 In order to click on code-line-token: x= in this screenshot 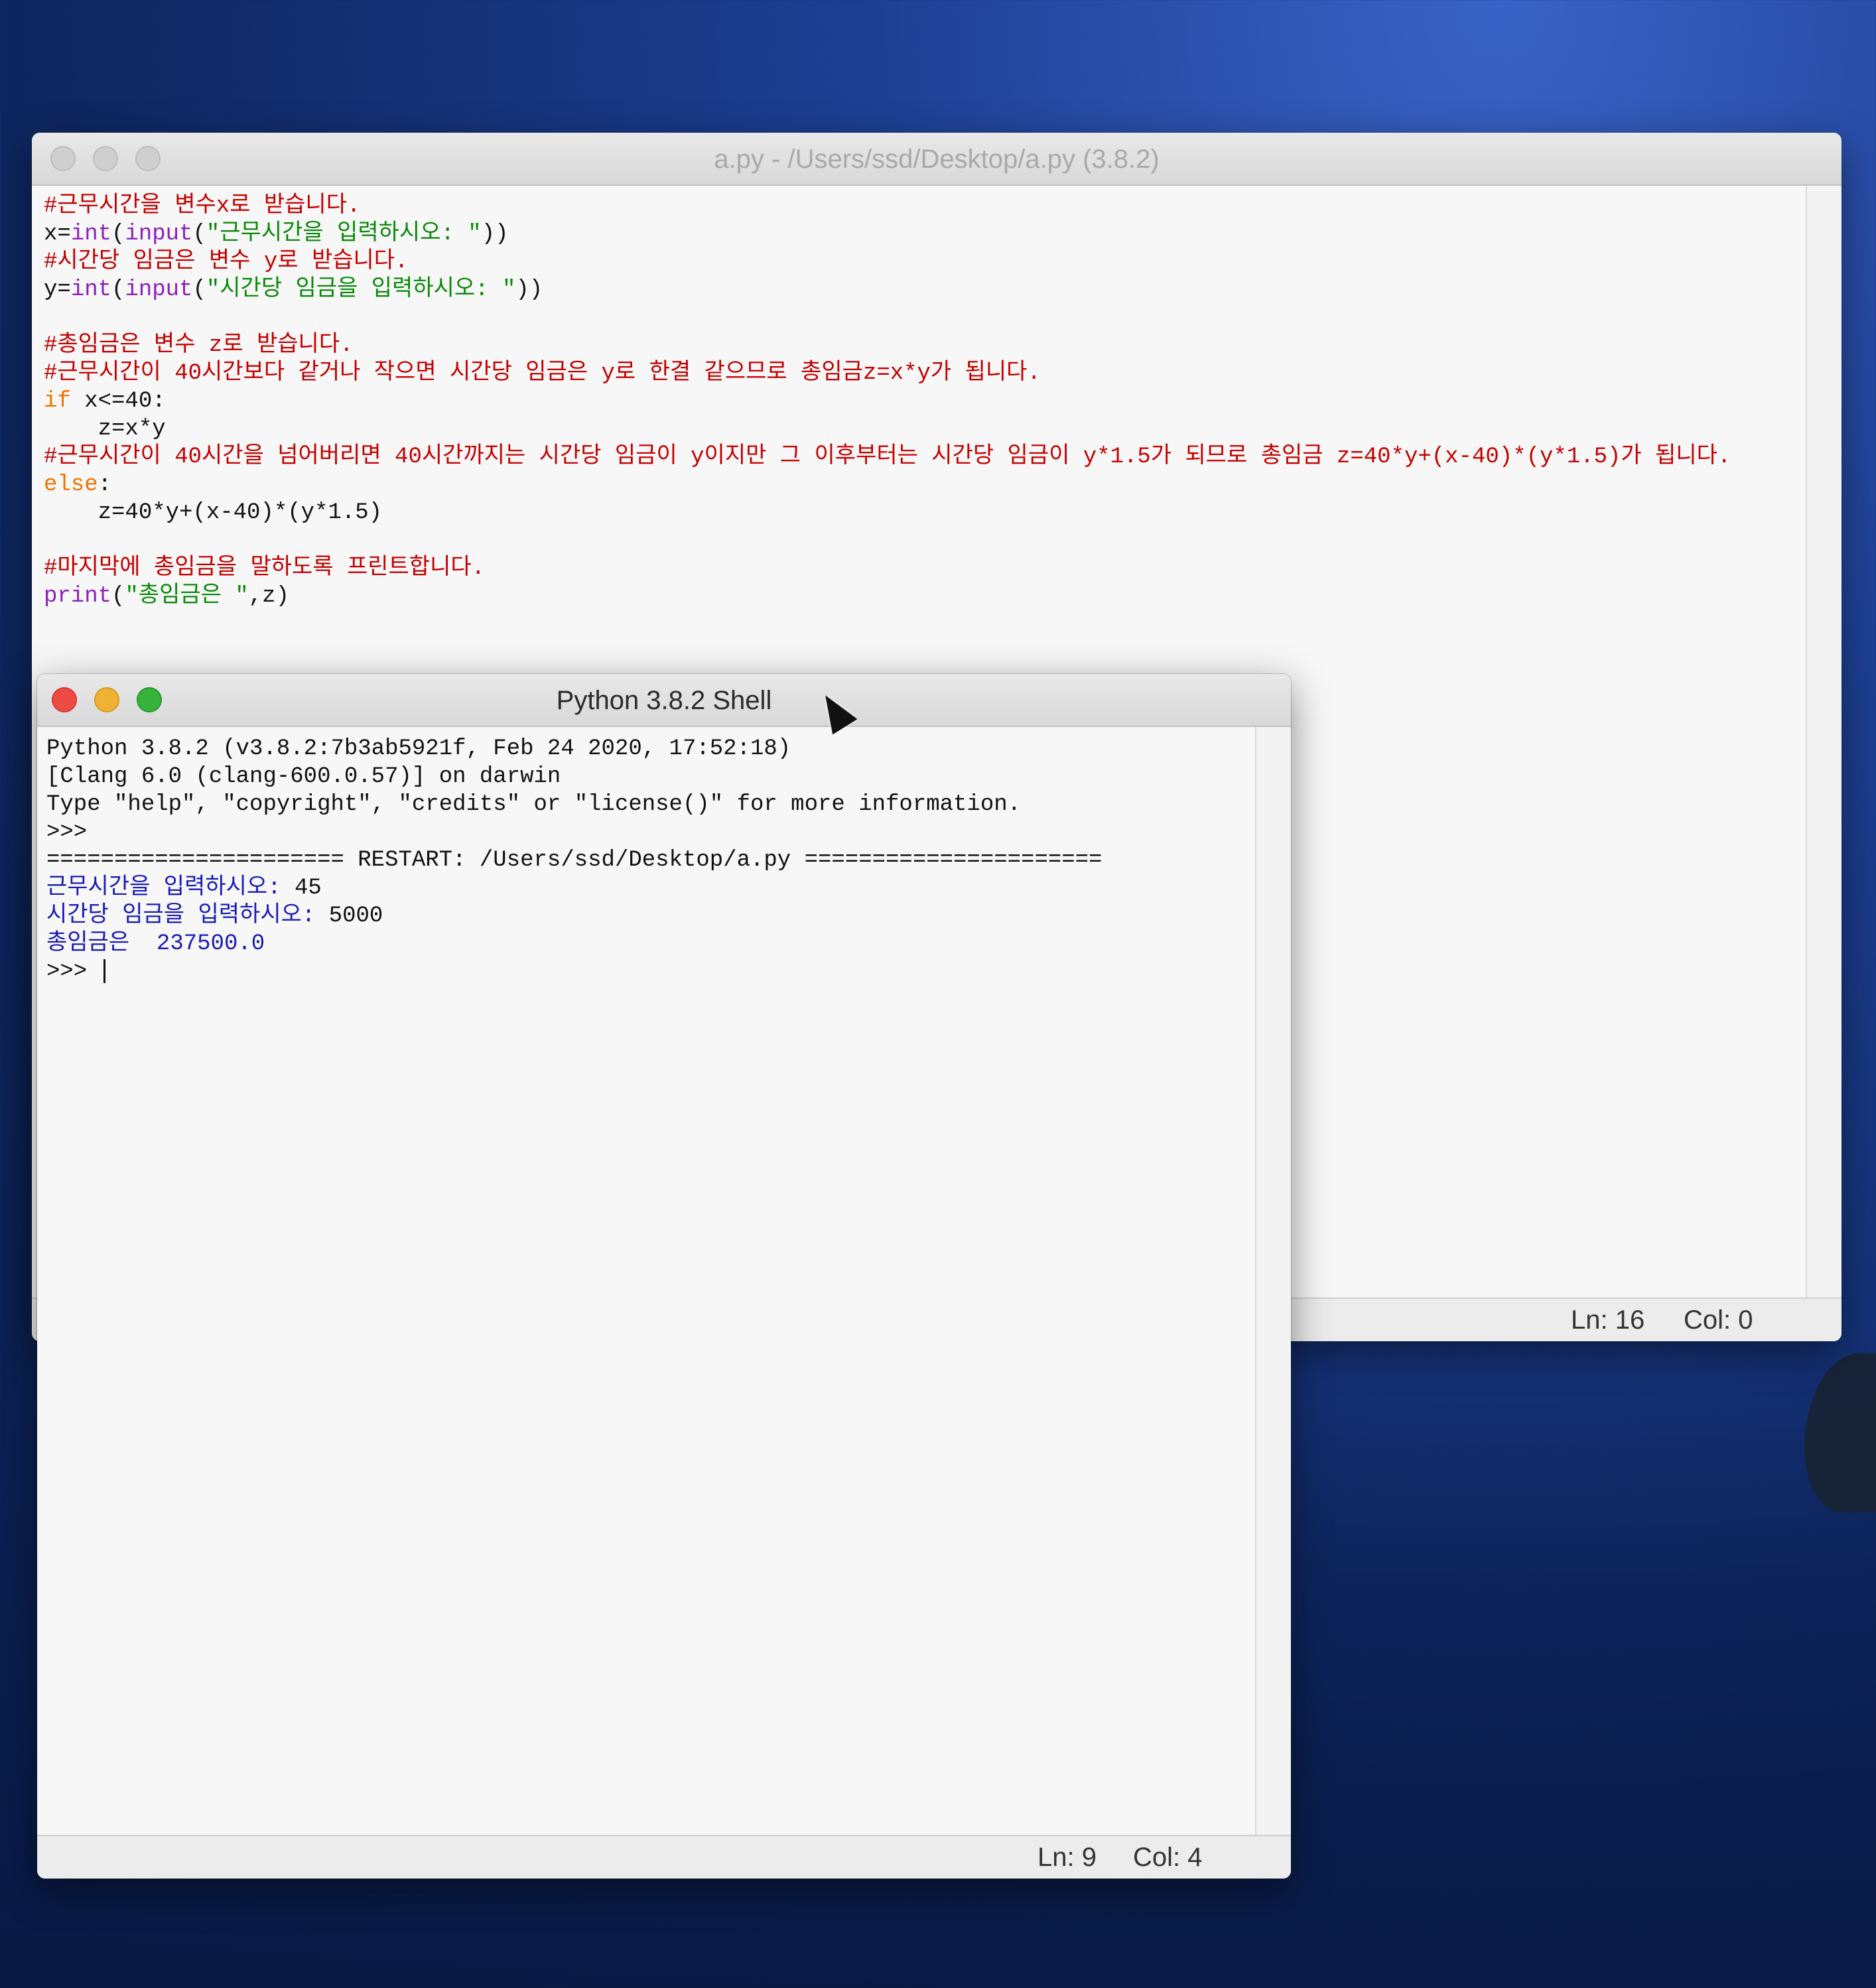, I will do `click(57, 235)`.